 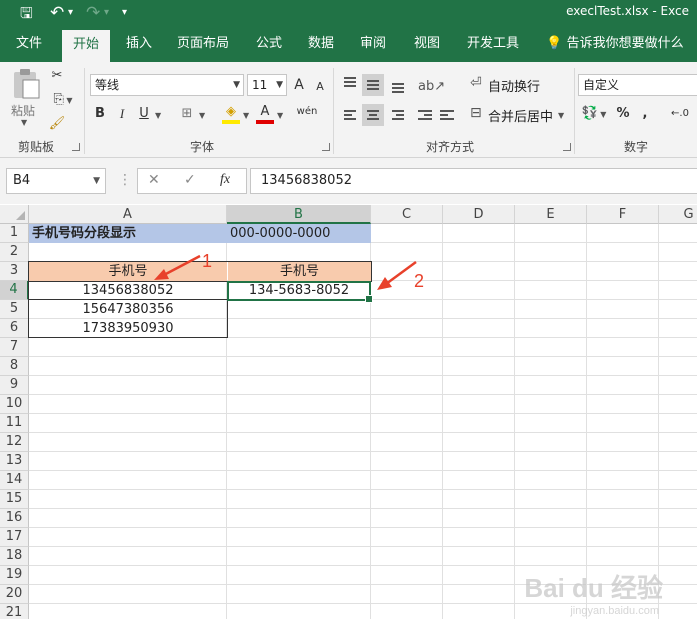 What do you see at coordinates (326, 147) in the screenshot?
I see `font-launcher-icon` at bounding box center [326, 147].